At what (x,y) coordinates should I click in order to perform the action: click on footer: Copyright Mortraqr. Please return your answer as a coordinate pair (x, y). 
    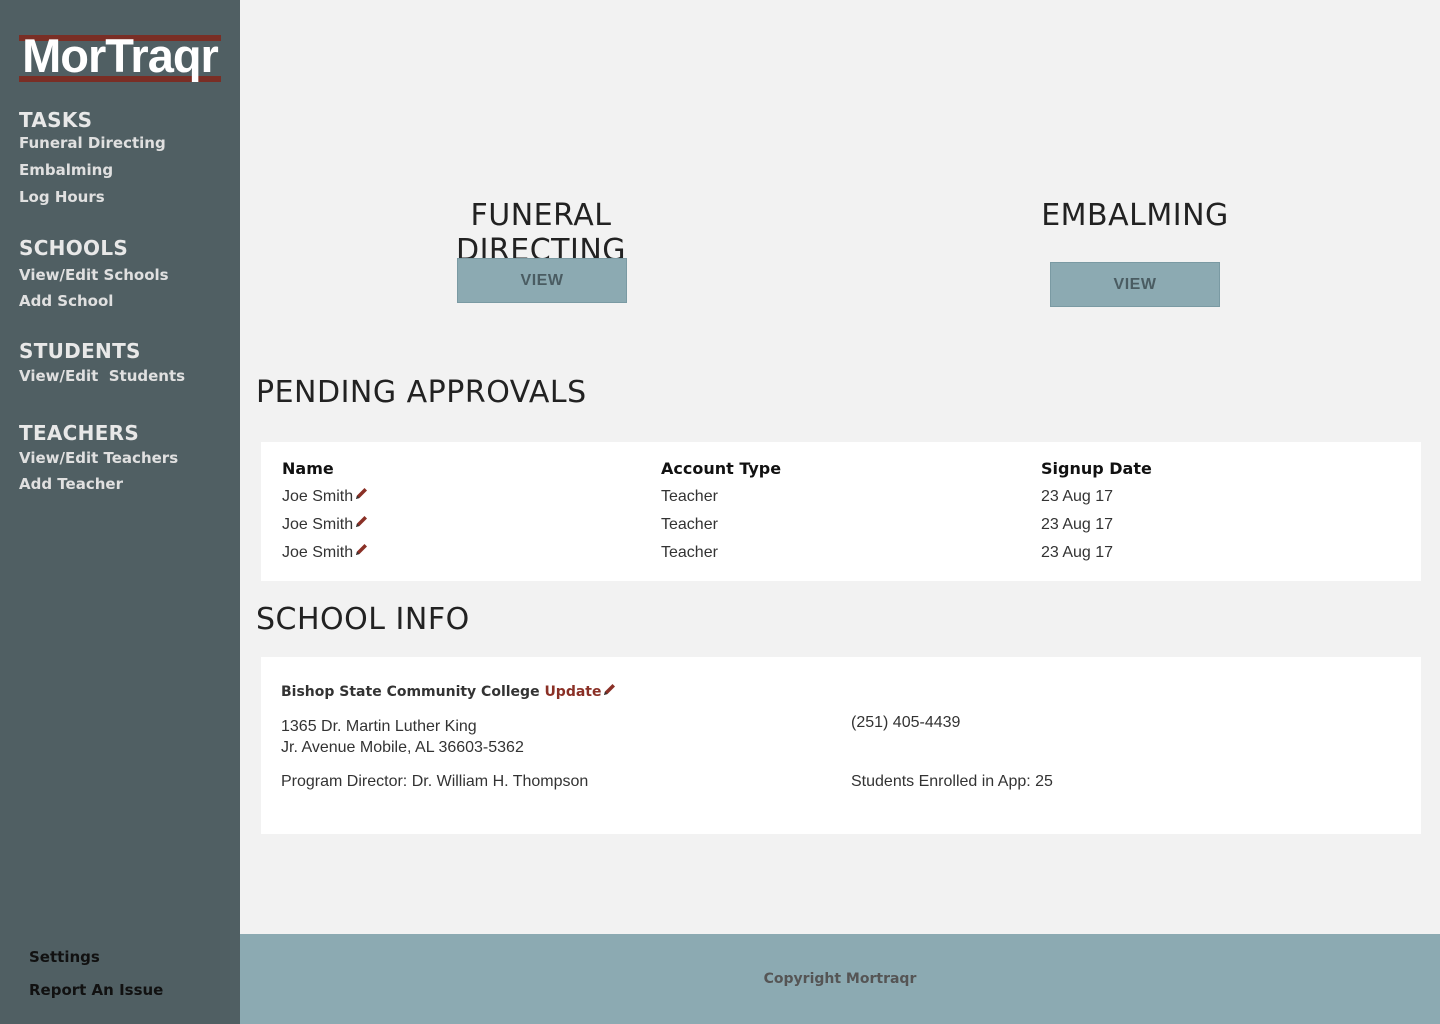
    Looking at the image, I should click on (840, 979).